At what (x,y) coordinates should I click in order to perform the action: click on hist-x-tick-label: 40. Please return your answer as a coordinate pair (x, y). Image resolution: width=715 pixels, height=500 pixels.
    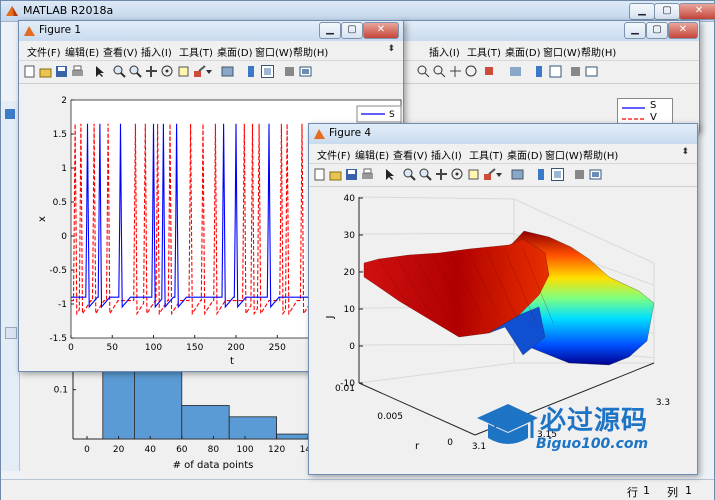
    Looking at the image, I should click on (150, 450).